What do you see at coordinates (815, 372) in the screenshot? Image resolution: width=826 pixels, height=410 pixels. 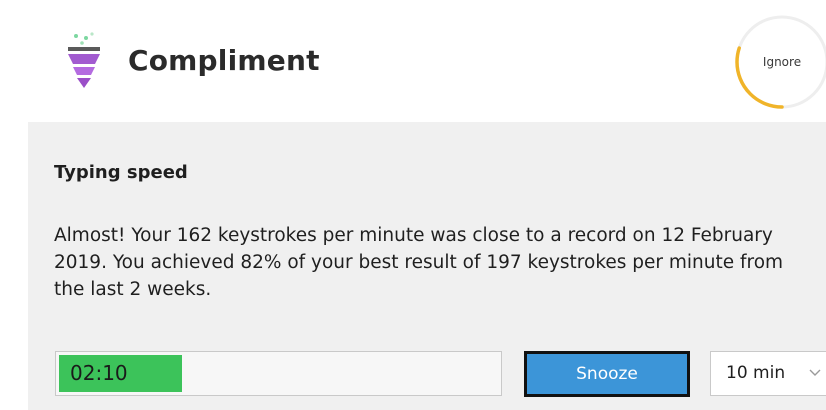 I see `chevron-down-icon` at bounding box center [815, 372].